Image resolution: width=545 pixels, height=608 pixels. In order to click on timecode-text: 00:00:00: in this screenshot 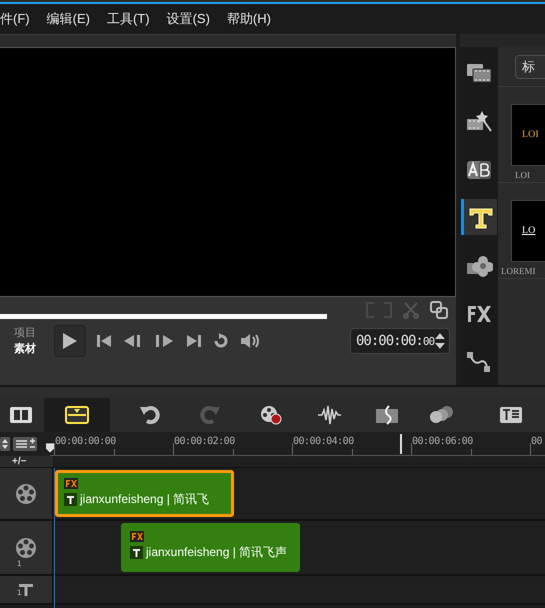, I will do `click(389, 341)`.